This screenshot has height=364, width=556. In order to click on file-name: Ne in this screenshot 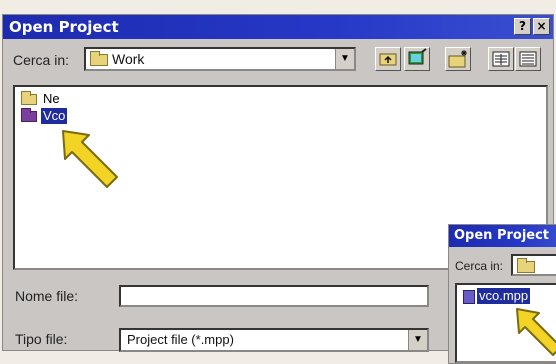, I will do `click(51, 98)`.